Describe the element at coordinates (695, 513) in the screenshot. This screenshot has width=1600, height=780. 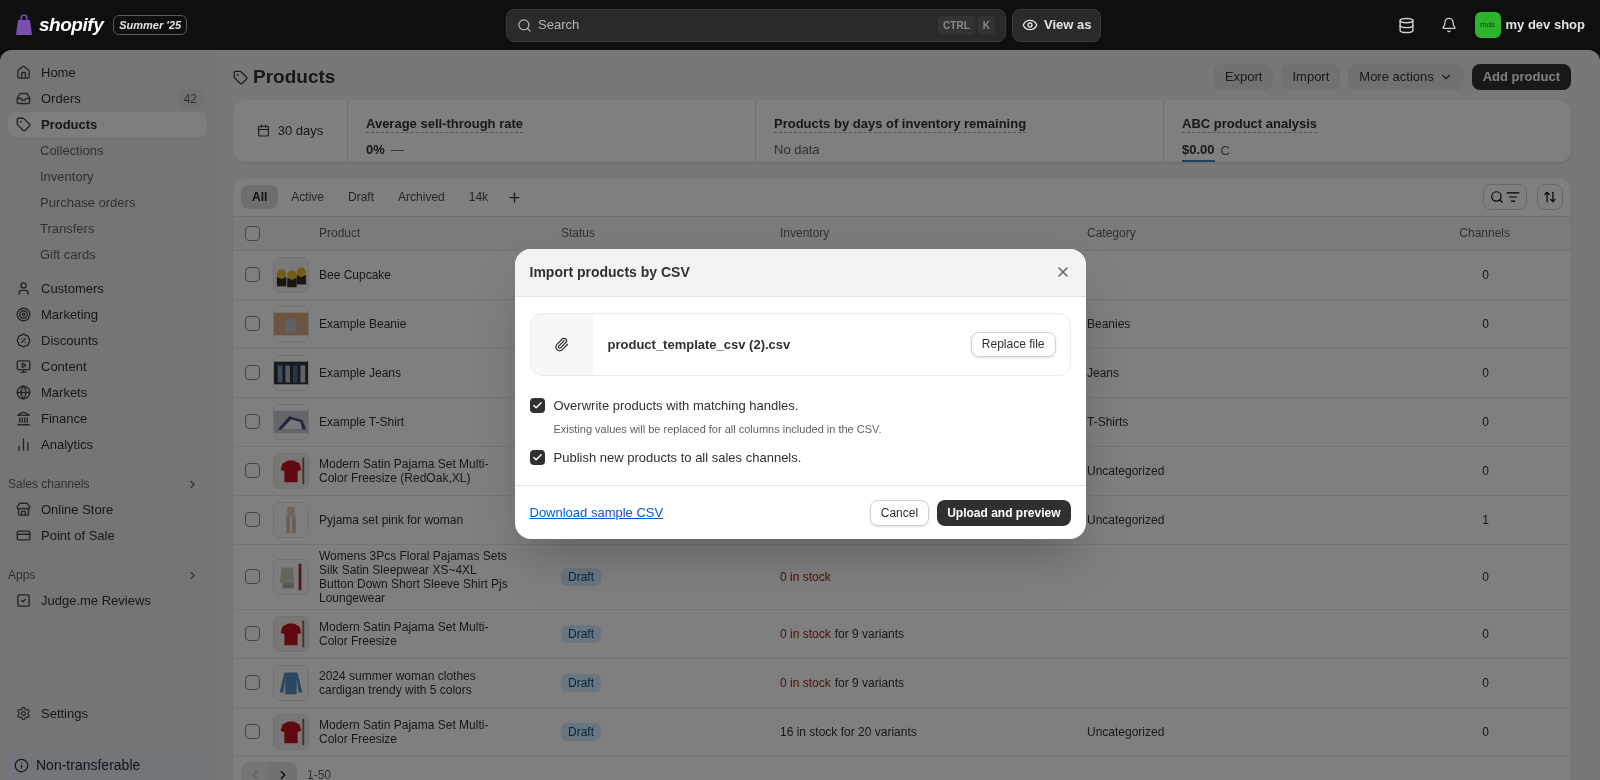
I see `download-sample-link: Download sample CSV` at that location.